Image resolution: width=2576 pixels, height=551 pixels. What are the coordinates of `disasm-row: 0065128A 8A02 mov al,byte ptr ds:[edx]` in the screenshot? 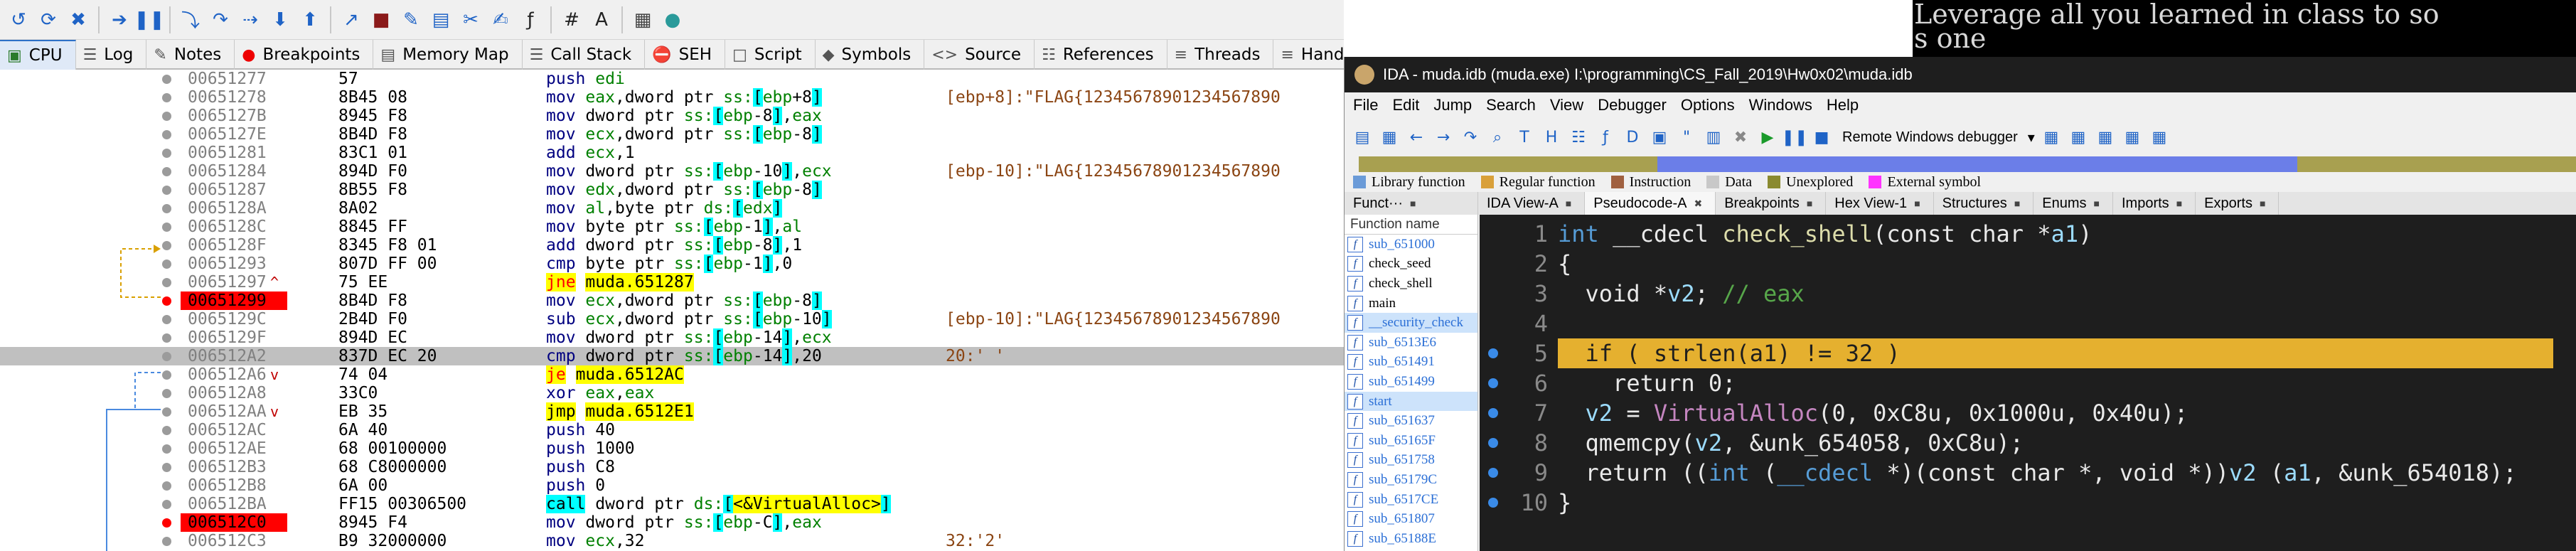 It's located at (672, 208).